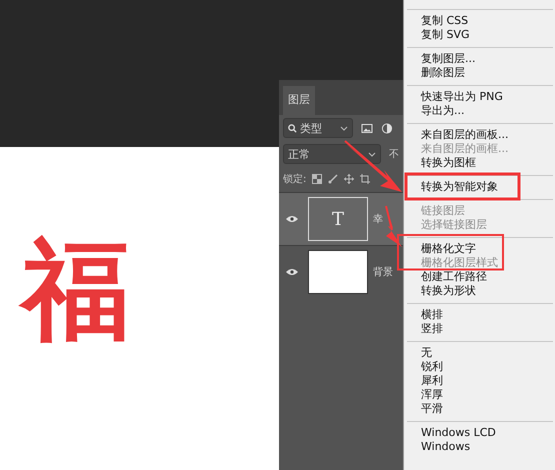  I want to click on menu-item: 横排, so click(479, 315).